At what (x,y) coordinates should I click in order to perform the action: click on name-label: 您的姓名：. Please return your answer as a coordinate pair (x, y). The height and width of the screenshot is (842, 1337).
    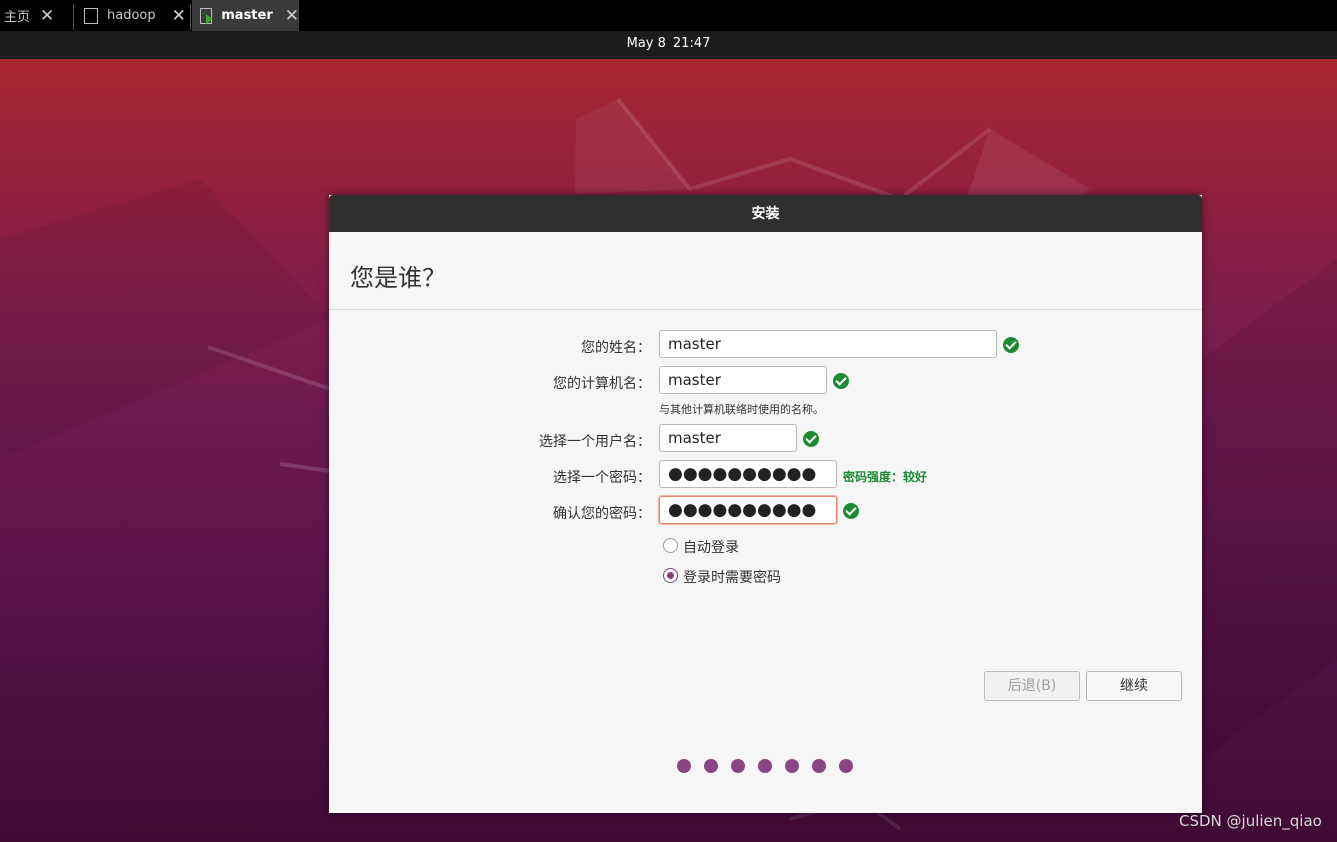
    Looking at the image, I should click on (616, 348).